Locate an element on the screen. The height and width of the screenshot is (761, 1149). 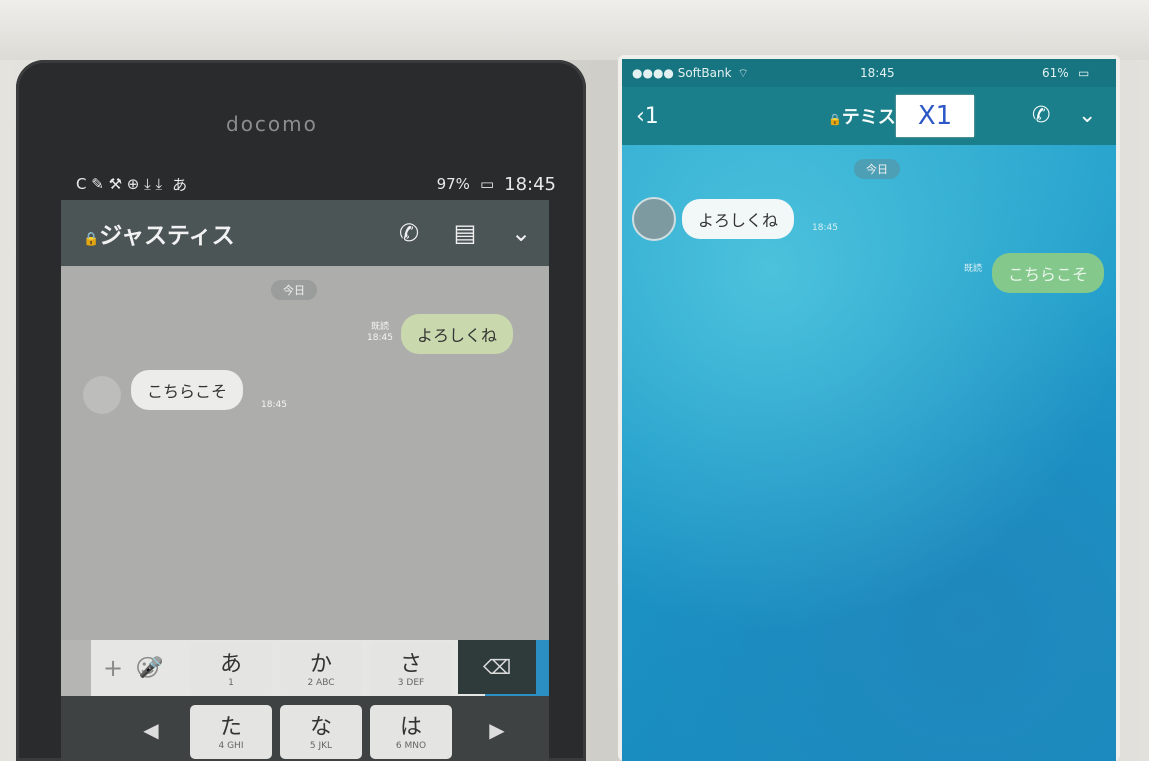
backspace-icon: ⌫ is located at coordinates (497, 667).